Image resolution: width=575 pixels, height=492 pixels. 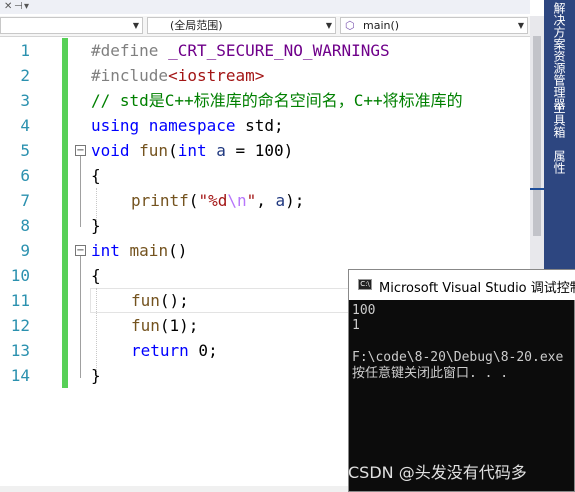 I want to click on tab-solution-explorer: 解决方案资源管理器, so click(x=559, y=56).